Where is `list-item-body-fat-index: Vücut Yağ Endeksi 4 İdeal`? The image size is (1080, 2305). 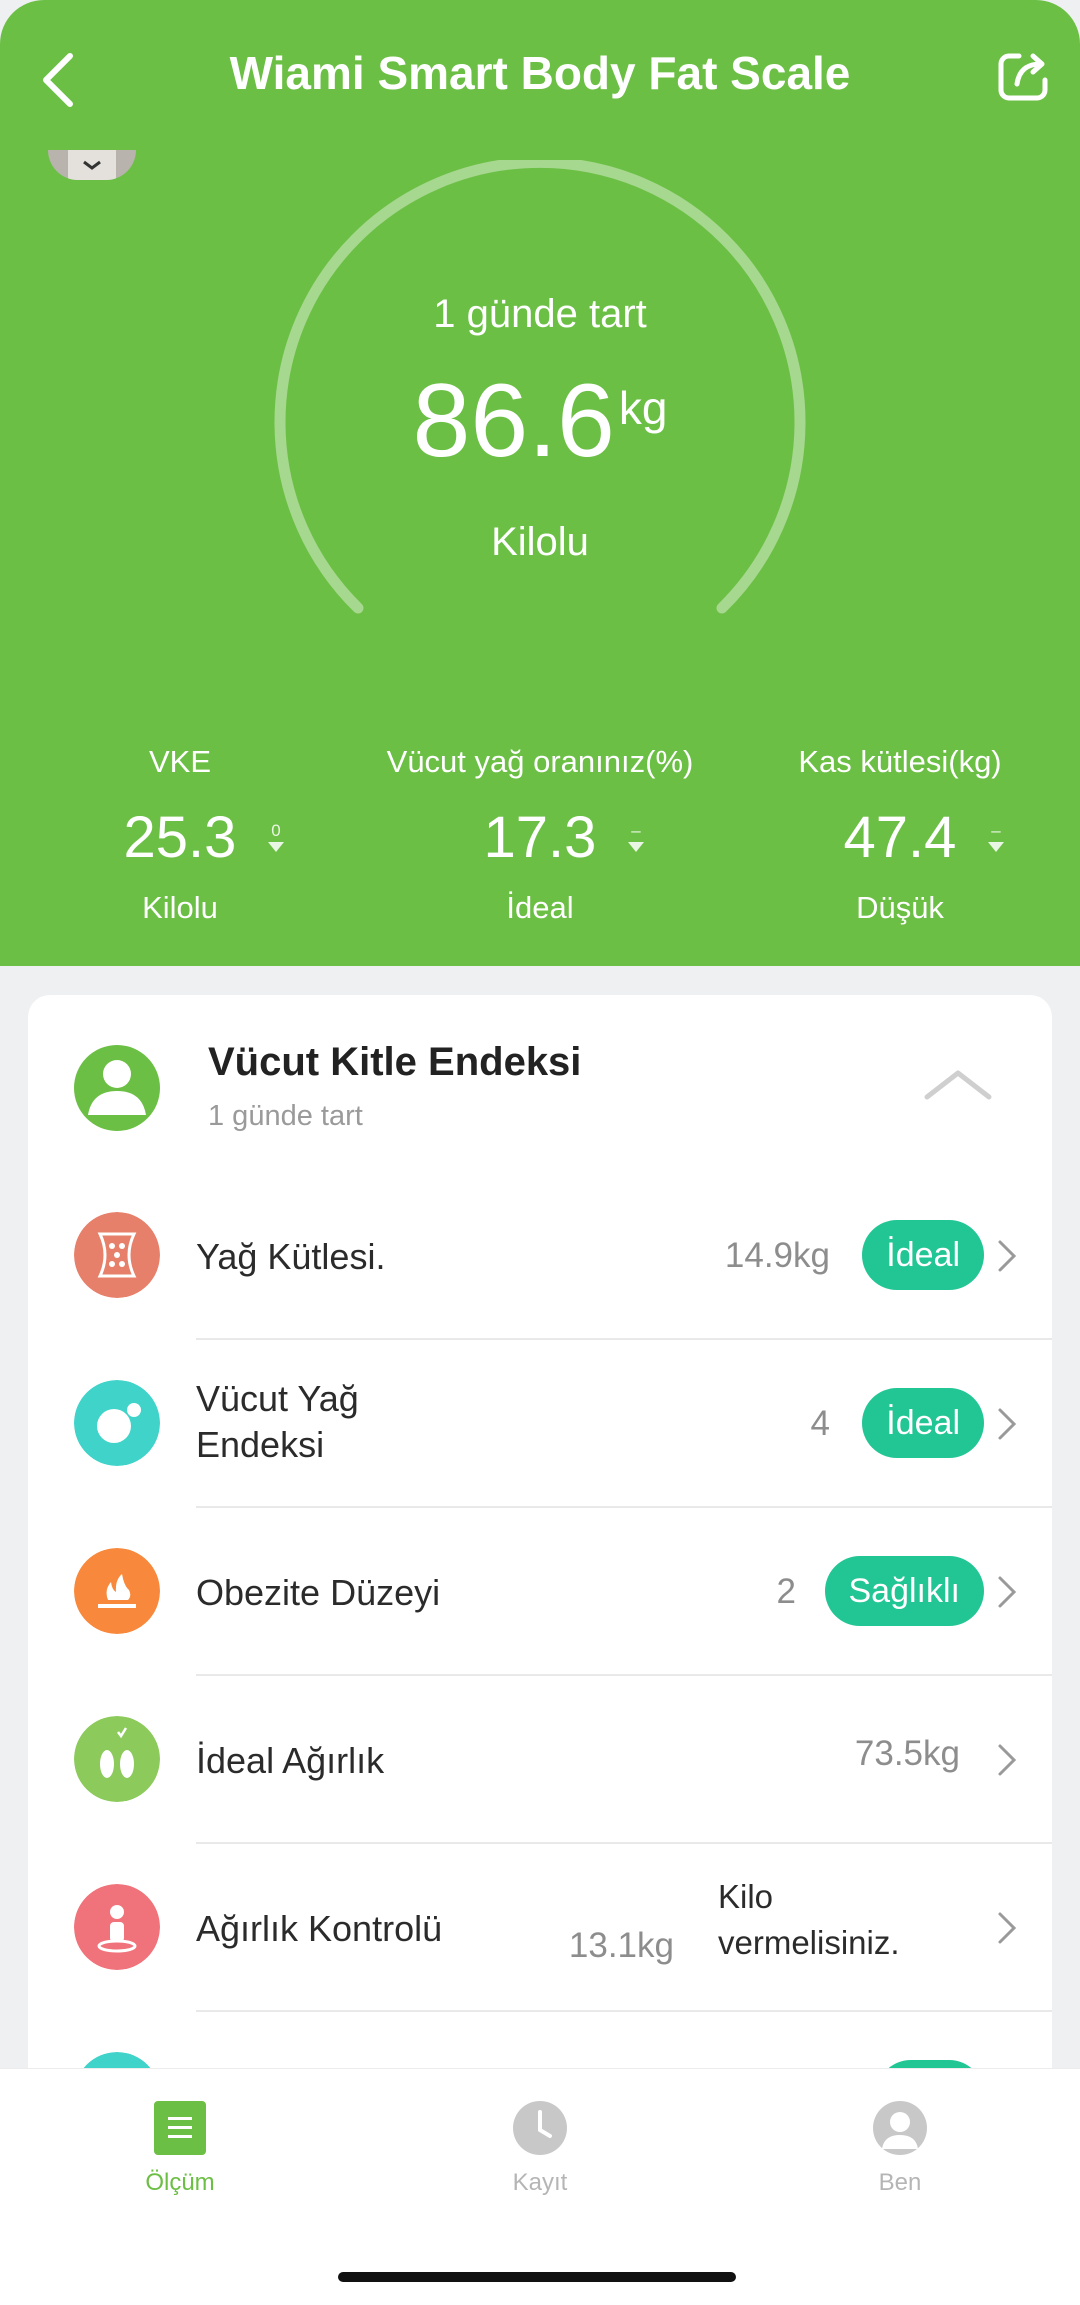
list-item-body-fat-index: Vücut Yağ Endeksi 4 İdeal is located at coordinates (540, 1424).